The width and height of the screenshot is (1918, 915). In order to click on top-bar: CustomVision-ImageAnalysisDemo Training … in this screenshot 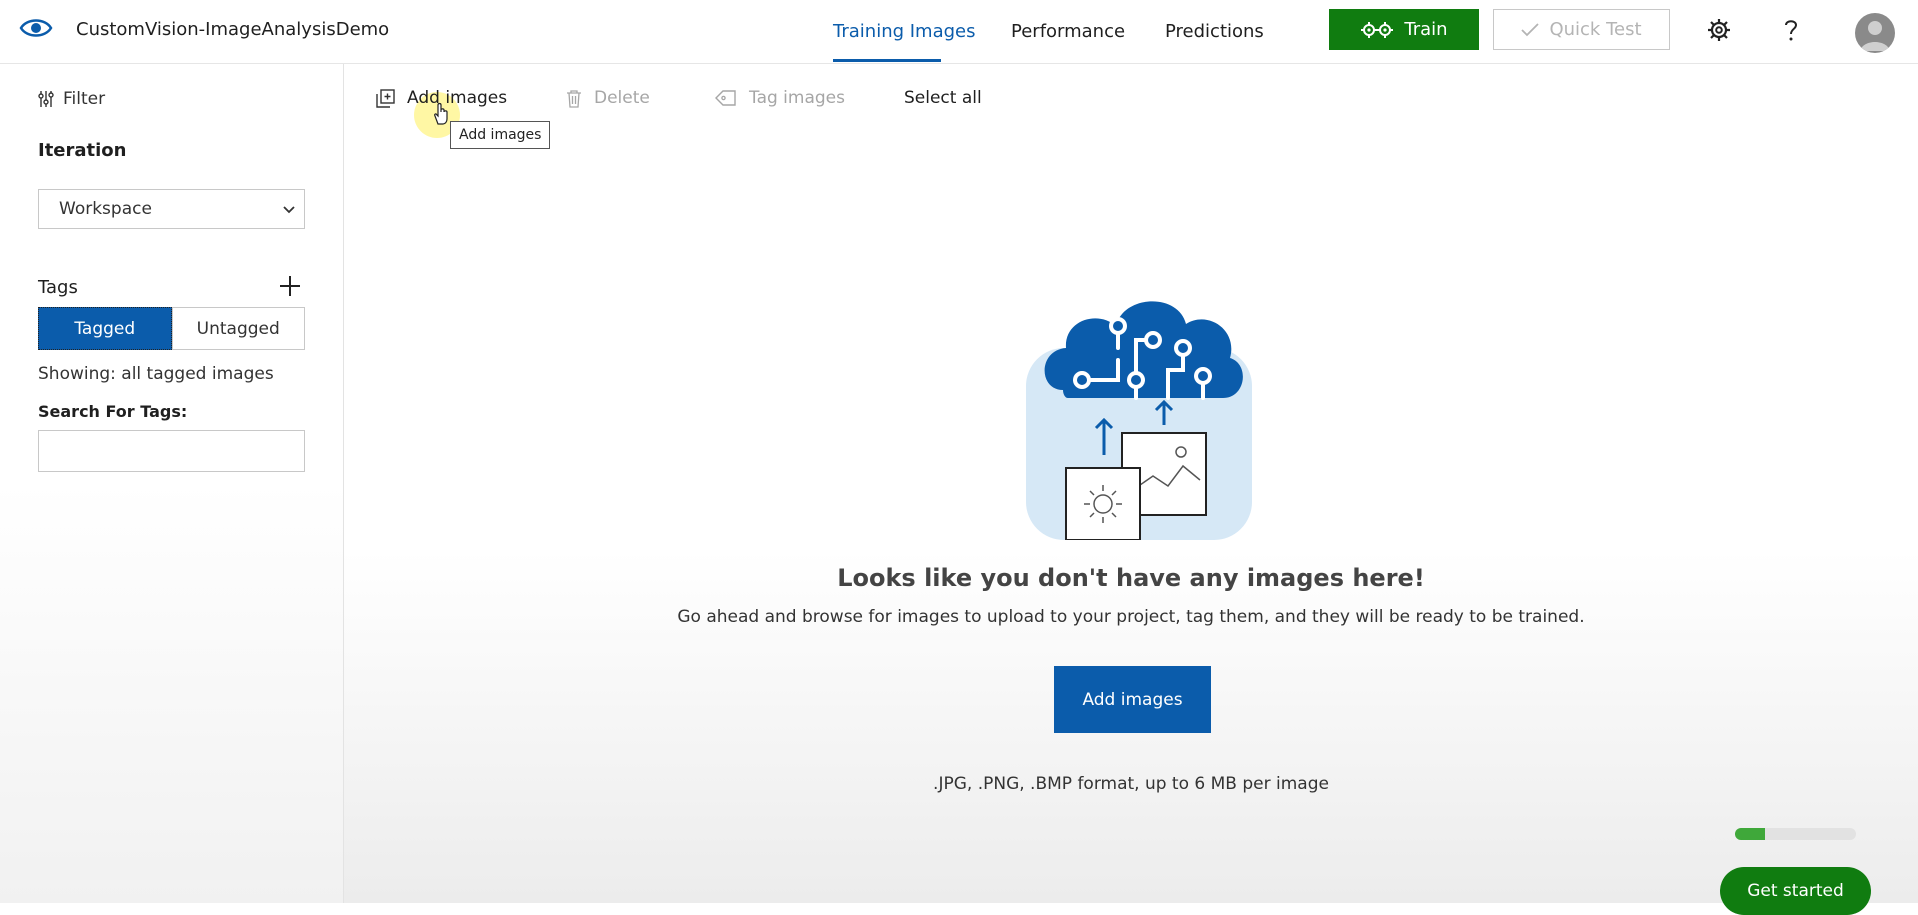, I will do `click(959, 32)`.